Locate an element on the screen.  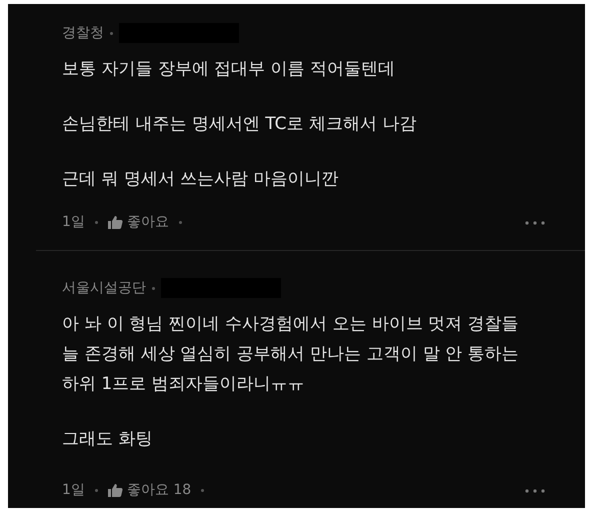
comment-text: 보통 자기들 장부에 접대부 이름 적어둘텐데 is located at coordinates (229, 69).